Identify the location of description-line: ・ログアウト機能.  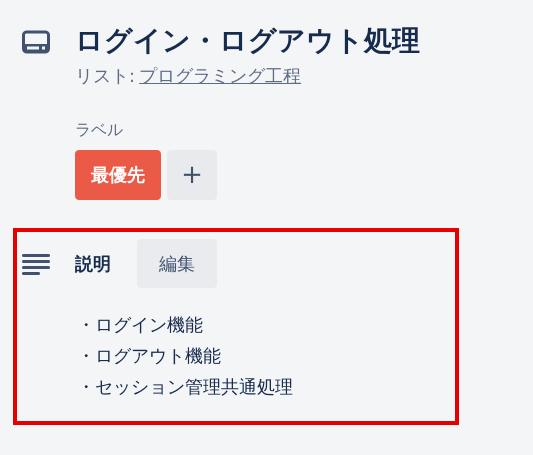
(149, 357).